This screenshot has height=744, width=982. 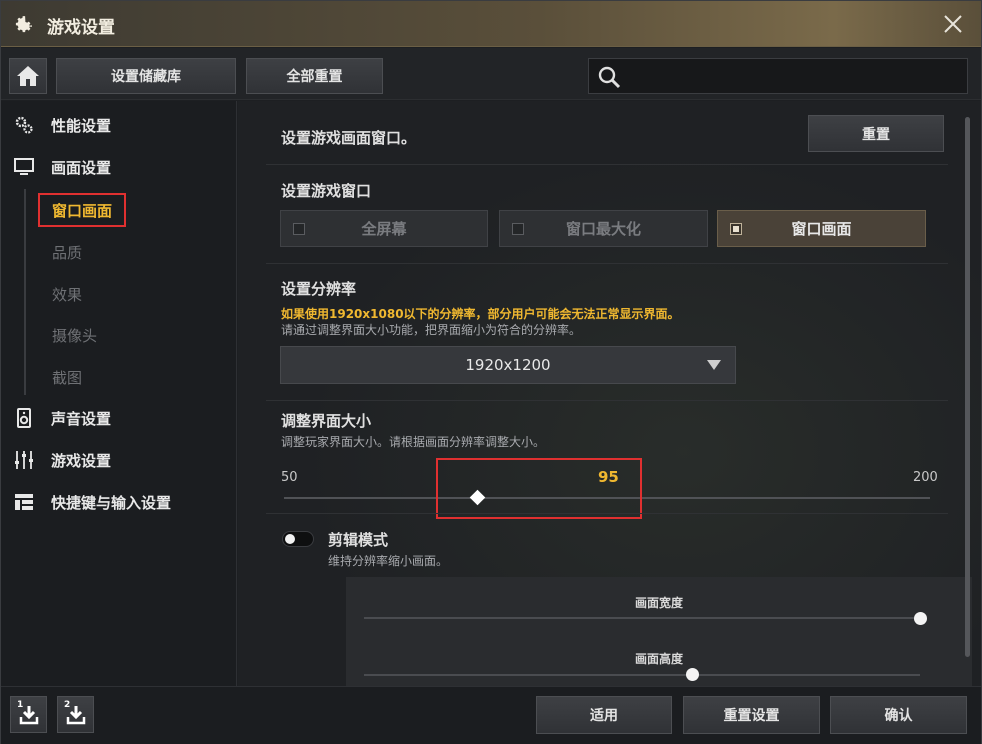 I want to click on sliders-icon, so click(x=24, y=460).